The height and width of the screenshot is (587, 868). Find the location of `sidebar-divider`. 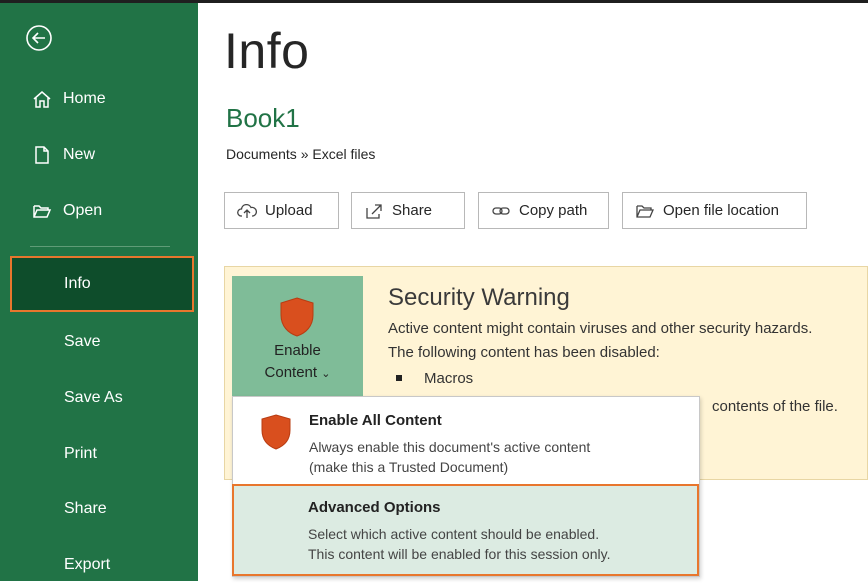

sidebar-divider is located at coordinates (100, 246).